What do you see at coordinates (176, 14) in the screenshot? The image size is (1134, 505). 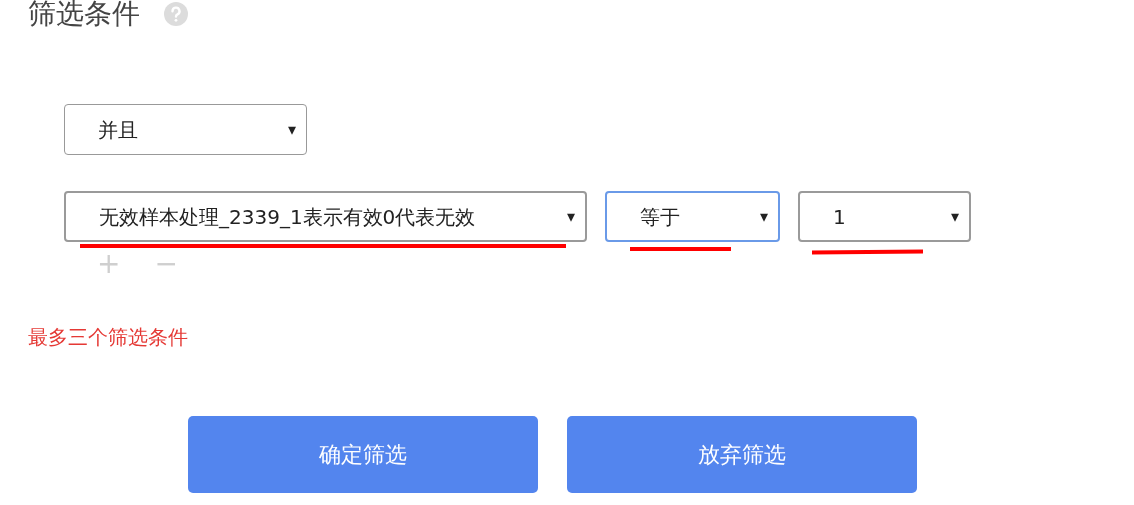 I see `help-icon` at bounding box center [176, 14].